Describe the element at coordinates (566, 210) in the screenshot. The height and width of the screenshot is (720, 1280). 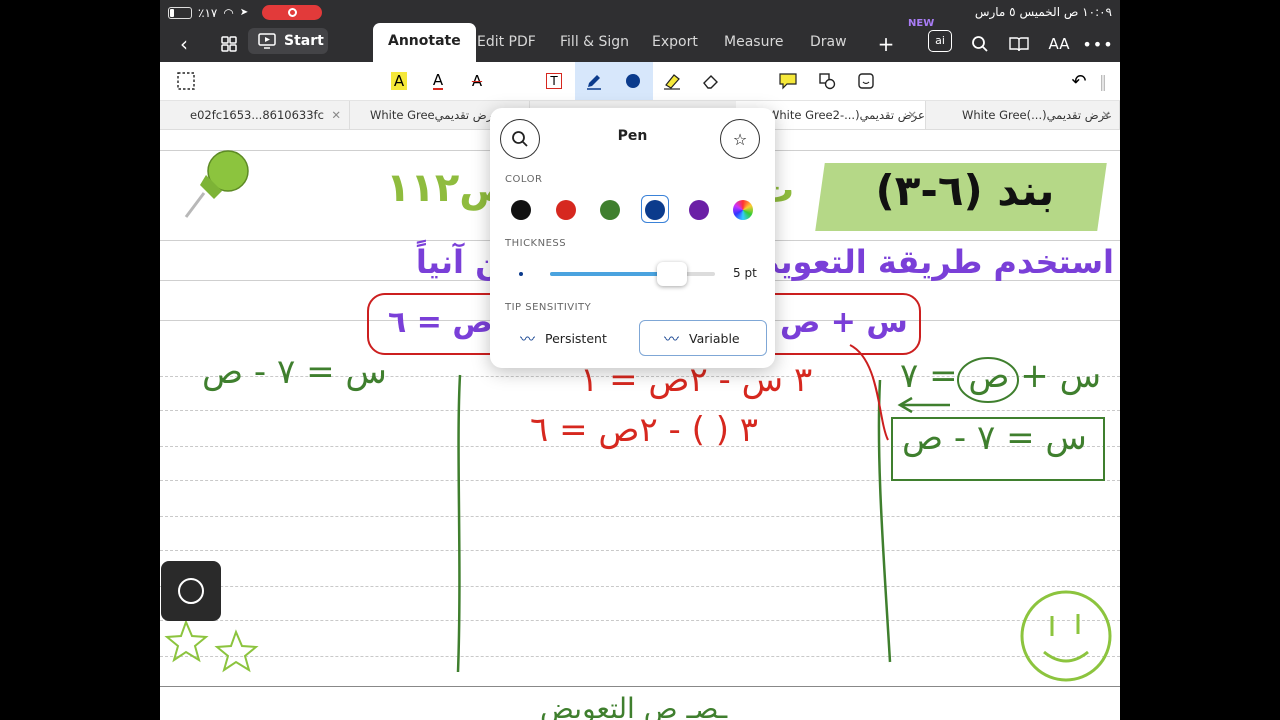
I see `color-swatch-red` at that location.